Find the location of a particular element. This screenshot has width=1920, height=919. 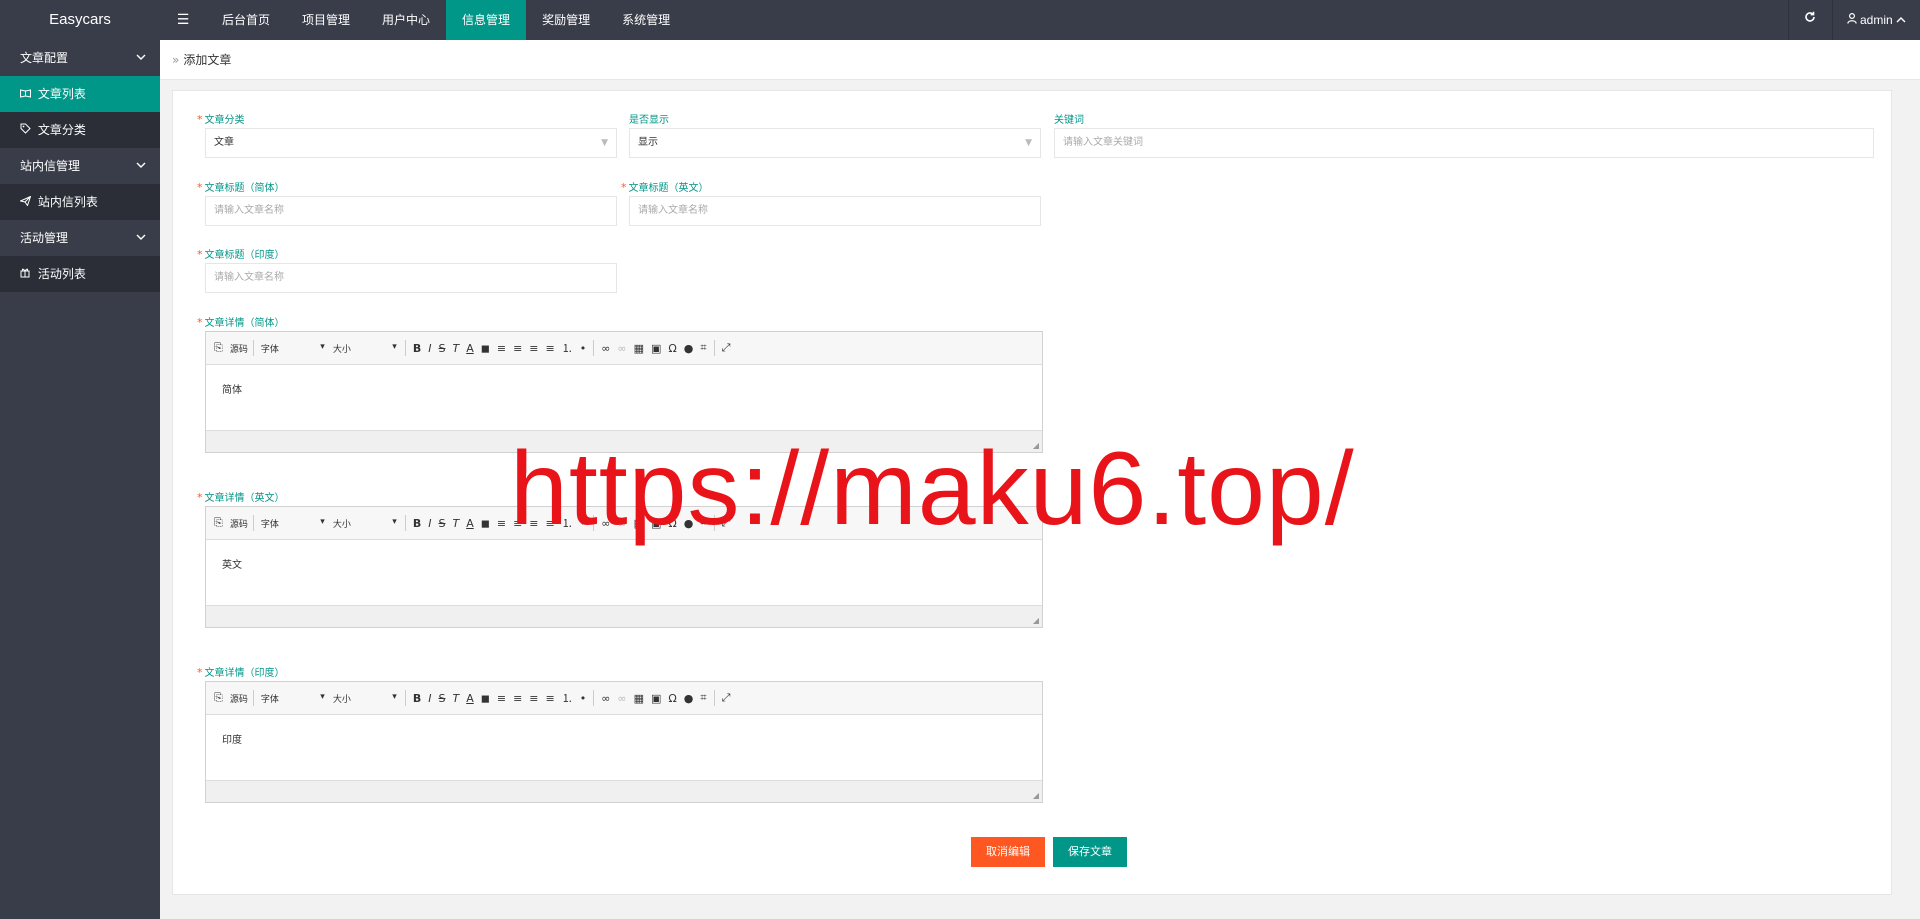

nav-item-info: 信息管理 is located at coordinates (486, 20).